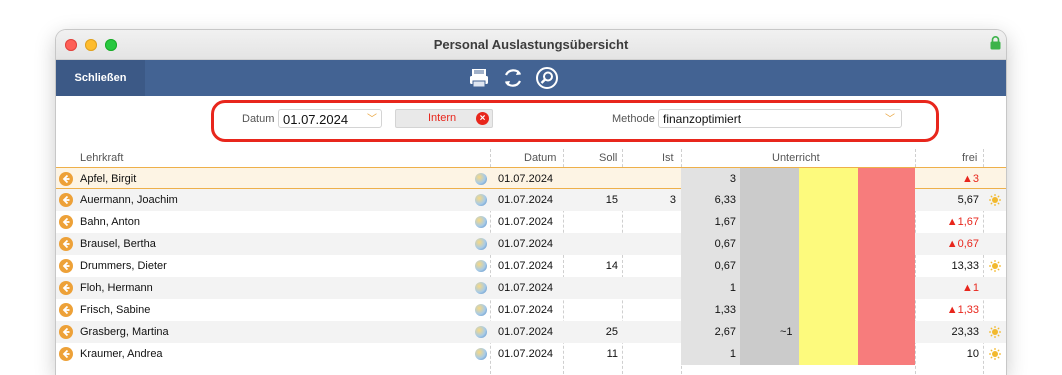 This screenshot has width=1062, height=375. I want to click on column-header-datum: Datum, so click(540, 158).